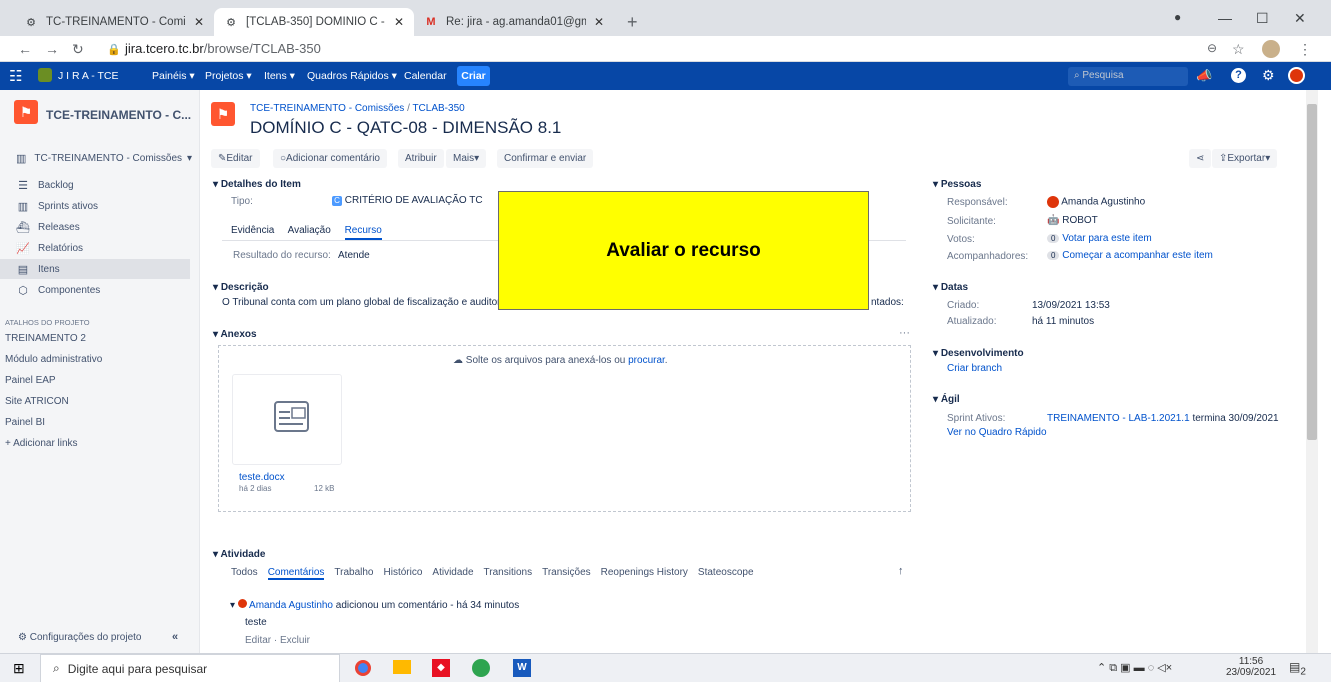 This screenshot has height=682, width=1331. Describe the element at coordinates (1300, 18) in the screenshot. I see `close-window-icon: ✕` at that location.